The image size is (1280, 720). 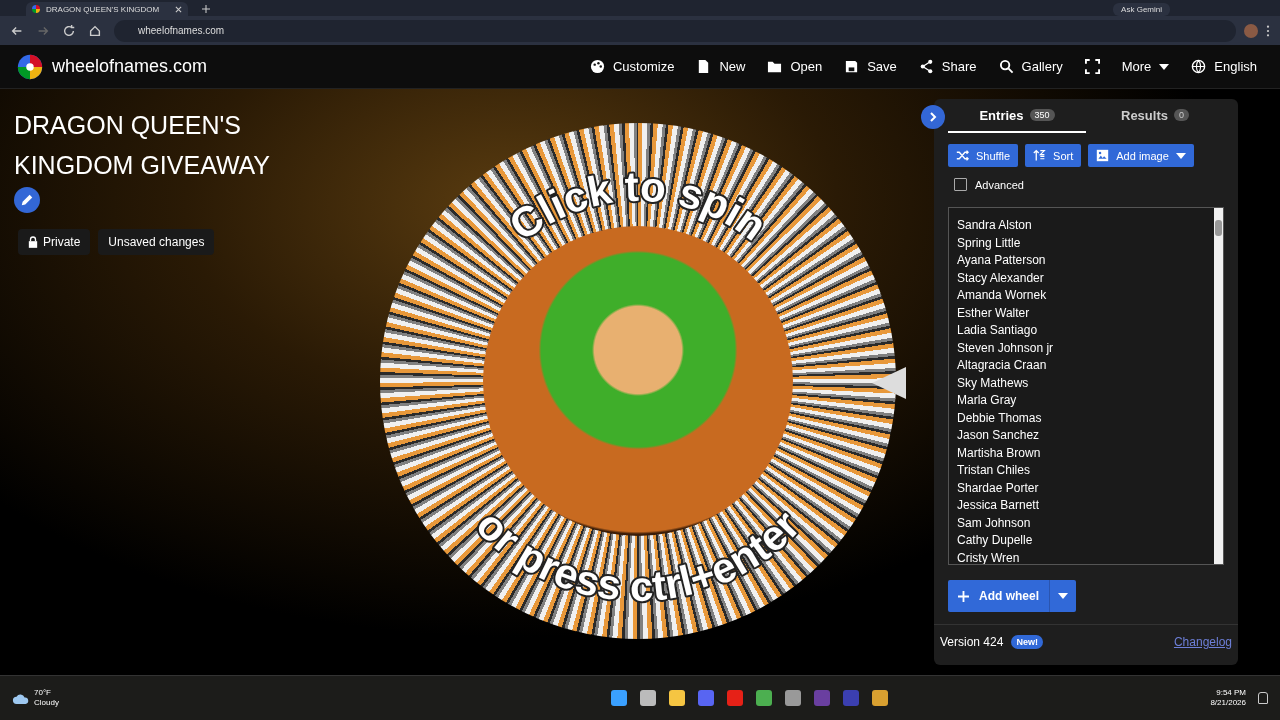 What do you see at coordinates (1002, 365) in the screenshot?
I see `entry-name: Altagracia Craan` at bounding box center [1002, 365].